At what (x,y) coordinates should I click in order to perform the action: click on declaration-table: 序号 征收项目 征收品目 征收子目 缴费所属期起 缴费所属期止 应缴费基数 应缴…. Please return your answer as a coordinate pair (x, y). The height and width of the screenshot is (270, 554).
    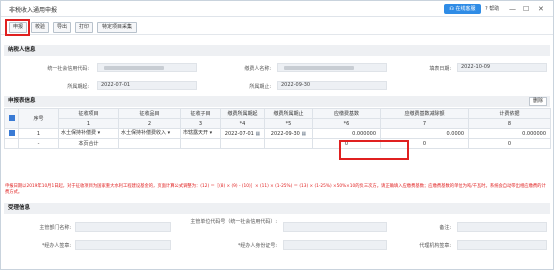
    Looking at the image, I should click on (277, 128).